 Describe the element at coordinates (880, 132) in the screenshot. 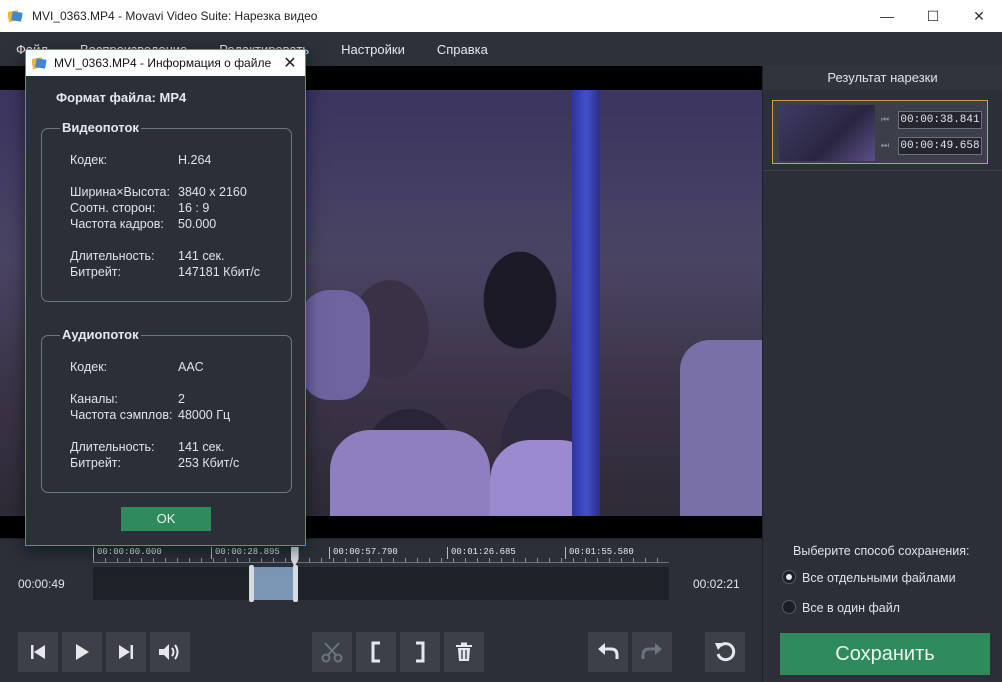

I see `result-clip: ⏮ 00:00:38.841 ⏭ 00:00:49.658` at that location.